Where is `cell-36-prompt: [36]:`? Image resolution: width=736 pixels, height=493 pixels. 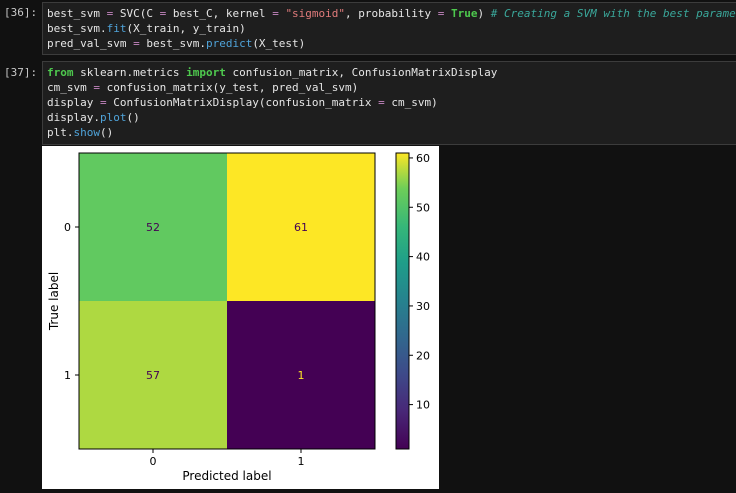
cell-36-prompt: [36]: is located at coordinates (21, 12).